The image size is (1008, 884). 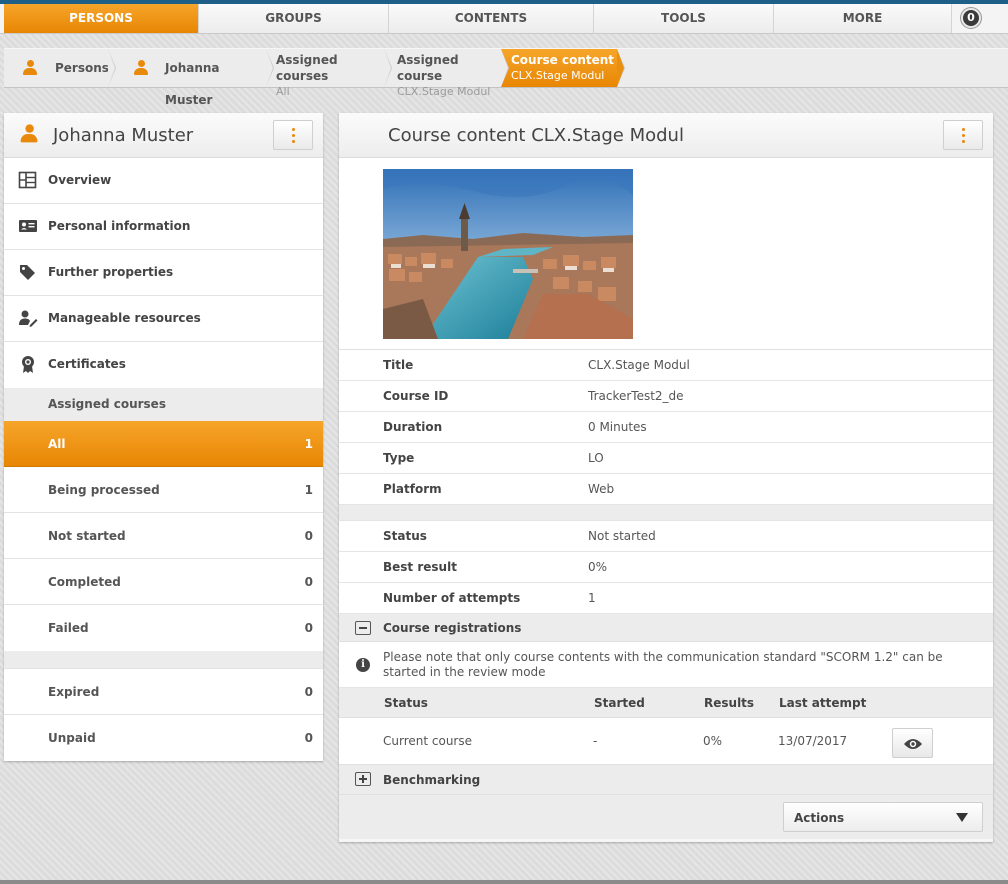 I want to click on actions-dropdown: Actions, so click(x=883, y=817).